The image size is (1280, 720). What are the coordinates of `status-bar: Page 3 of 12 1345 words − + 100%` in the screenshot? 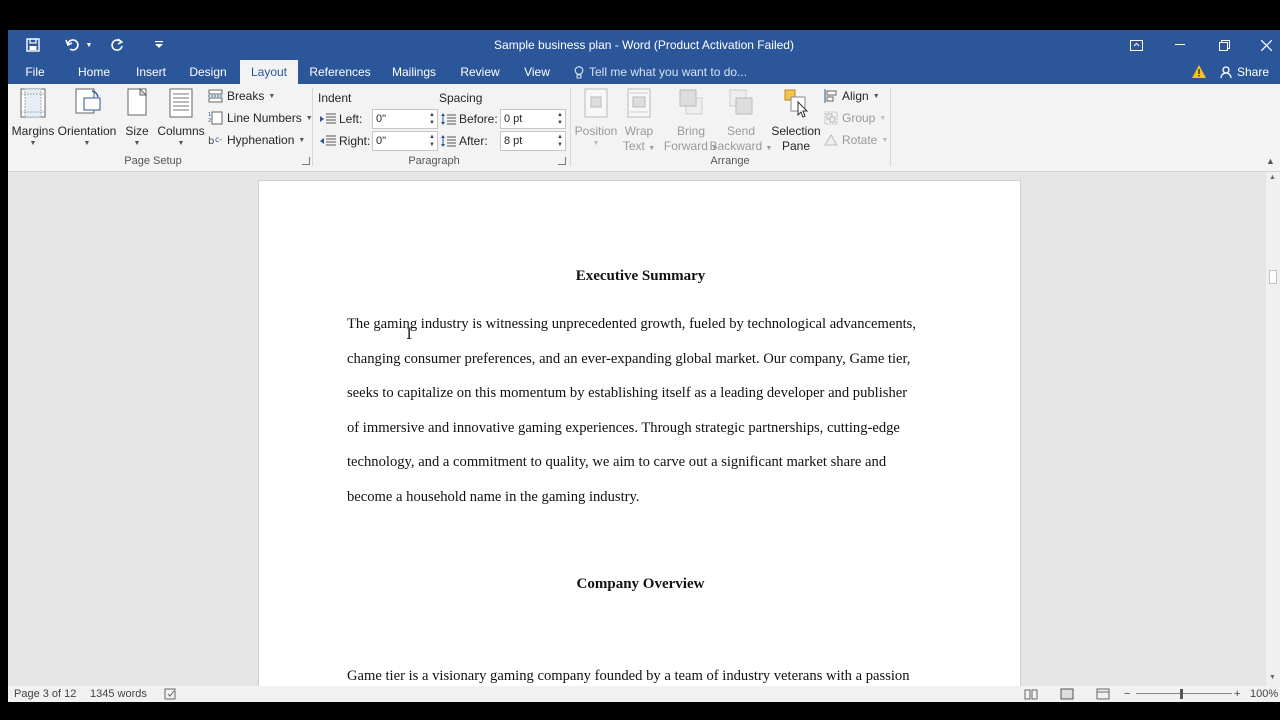 It's located at (644, 694).